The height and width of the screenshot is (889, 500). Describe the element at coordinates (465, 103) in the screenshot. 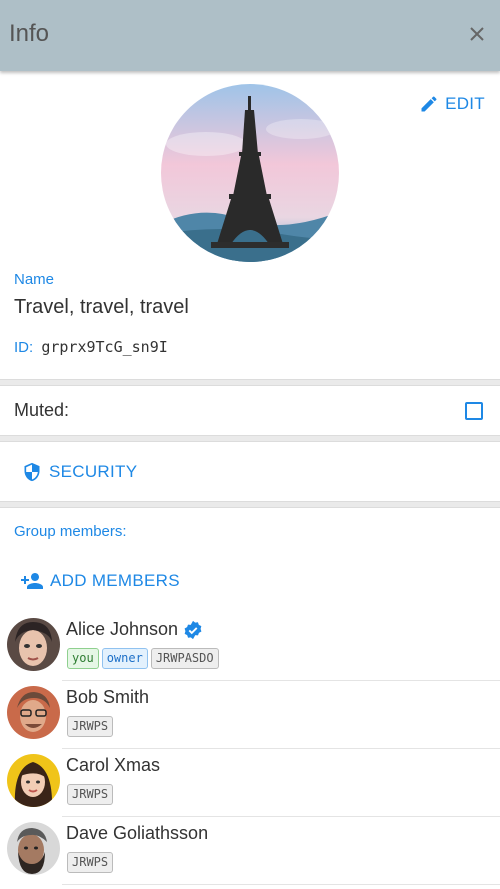

I see `edit-label: EDIT` at that location.